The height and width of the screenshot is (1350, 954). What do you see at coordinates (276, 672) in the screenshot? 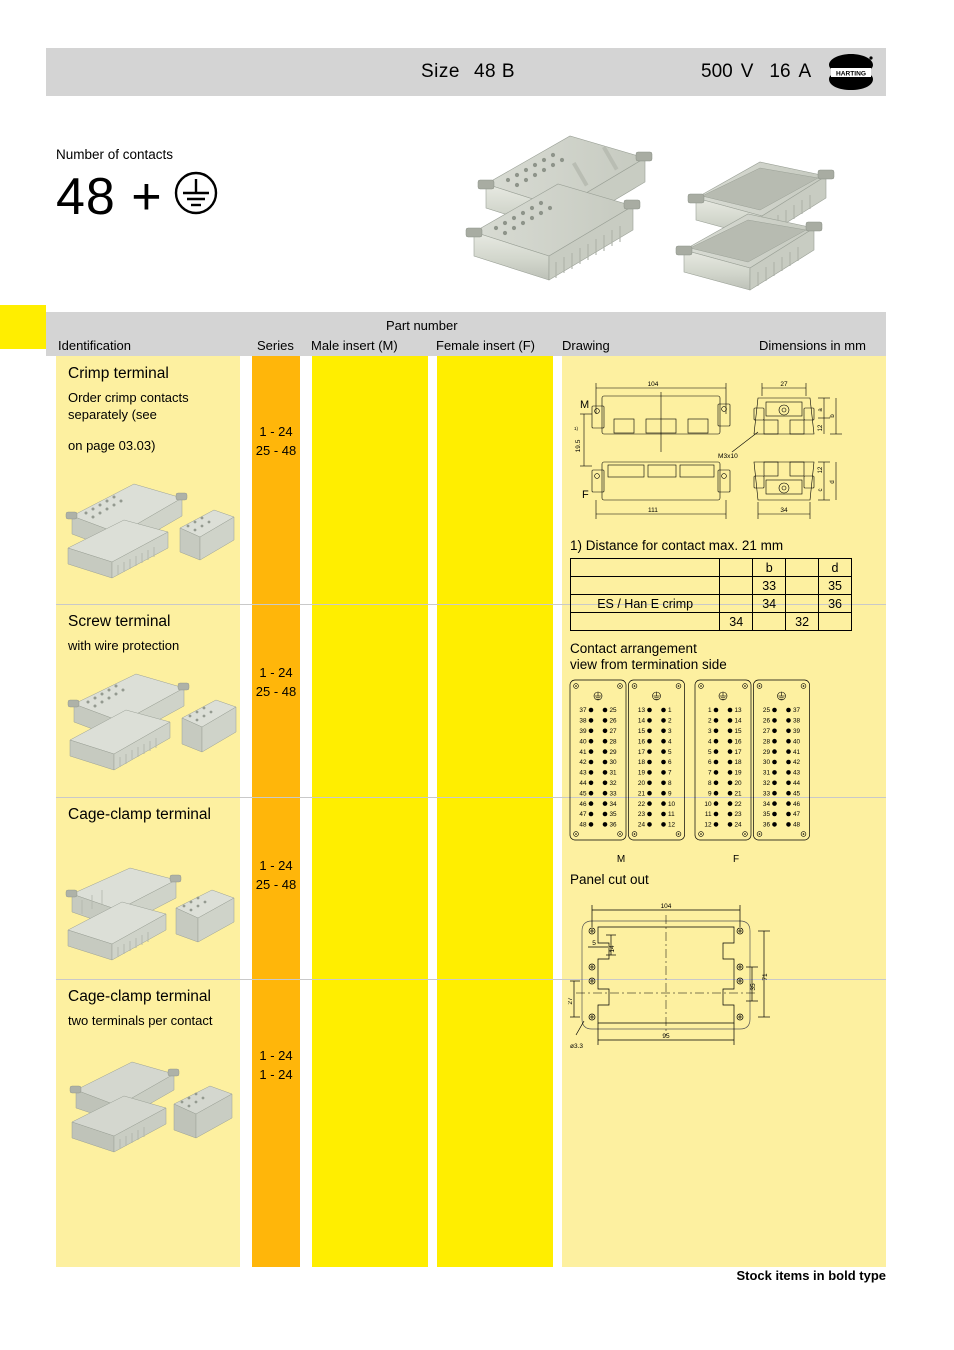
I see `row-2-series-1: 1 - 24` at bounding box center [276, 672].